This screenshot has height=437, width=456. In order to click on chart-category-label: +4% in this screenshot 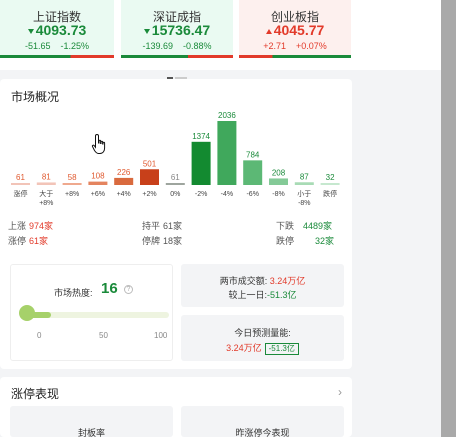, I will do `click(124, 194)`.